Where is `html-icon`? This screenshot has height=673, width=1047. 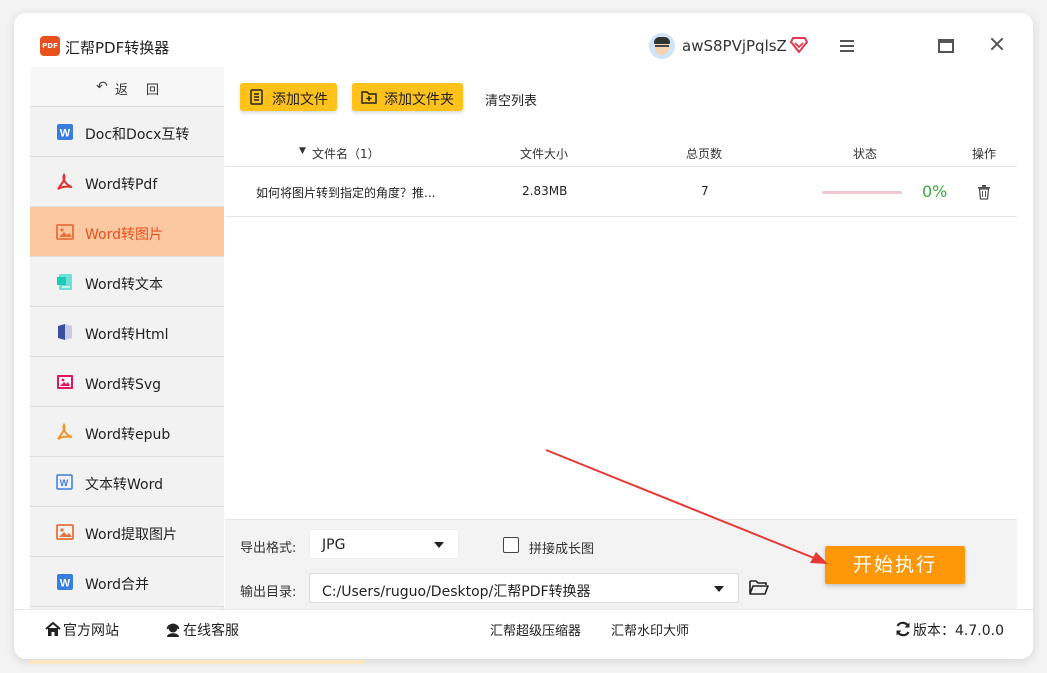
html-icon is located at coordinates (65, 332).